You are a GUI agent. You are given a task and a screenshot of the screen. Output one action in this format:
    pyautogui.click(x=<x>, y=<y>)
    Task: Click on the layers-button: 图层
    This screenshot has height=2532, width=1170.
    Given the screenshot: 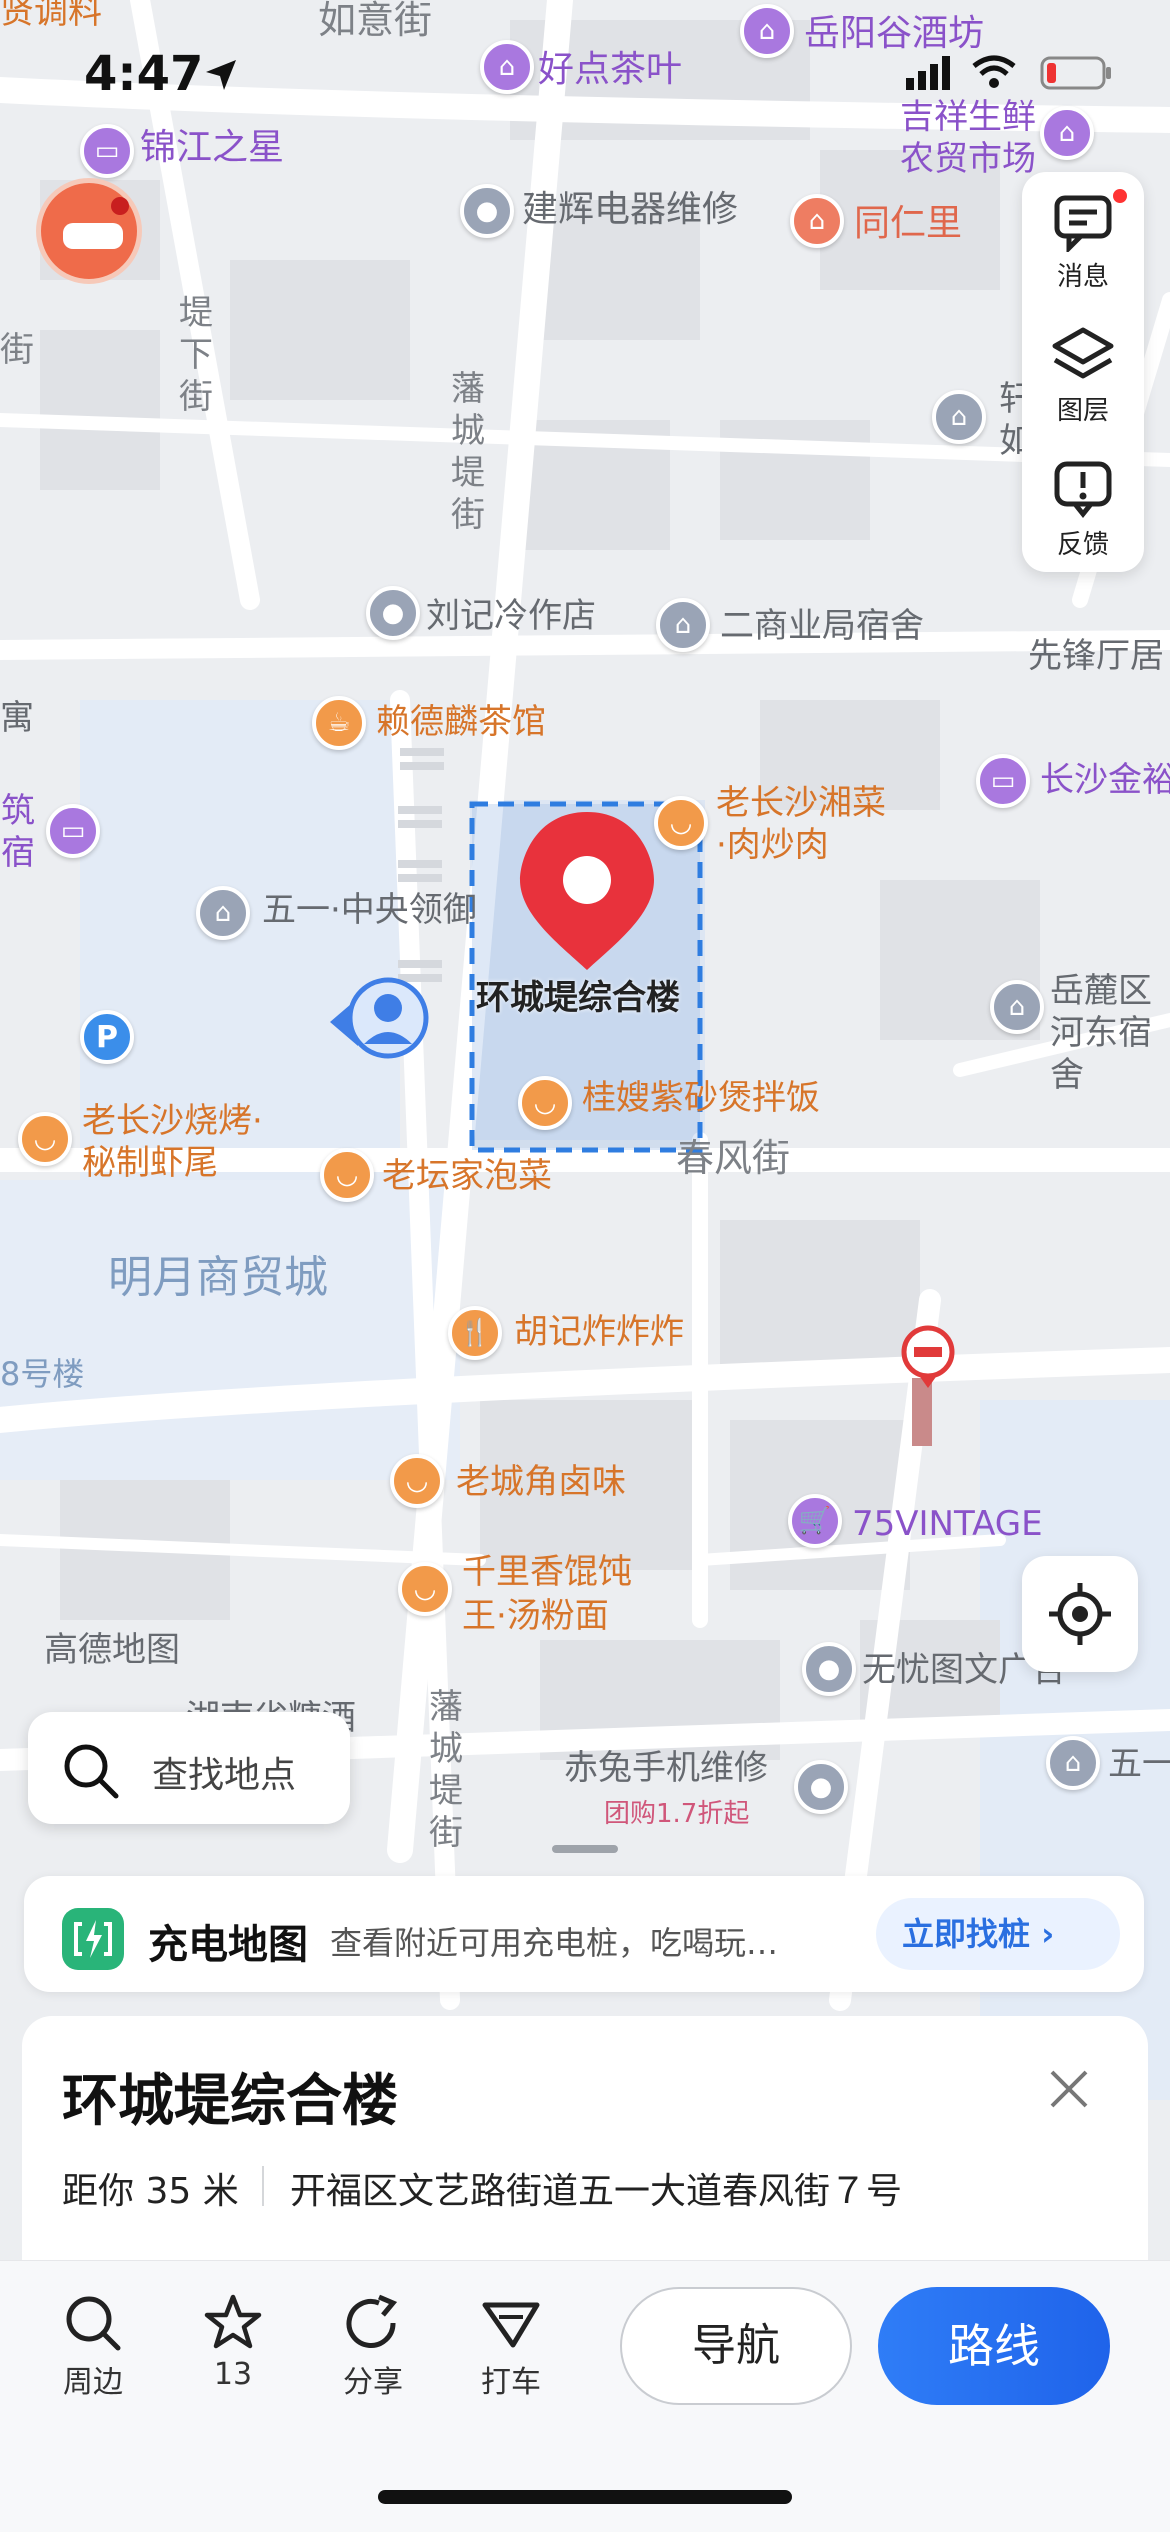 What is the action you would take?
    pyautogui.click(x=1083, y=371)
    